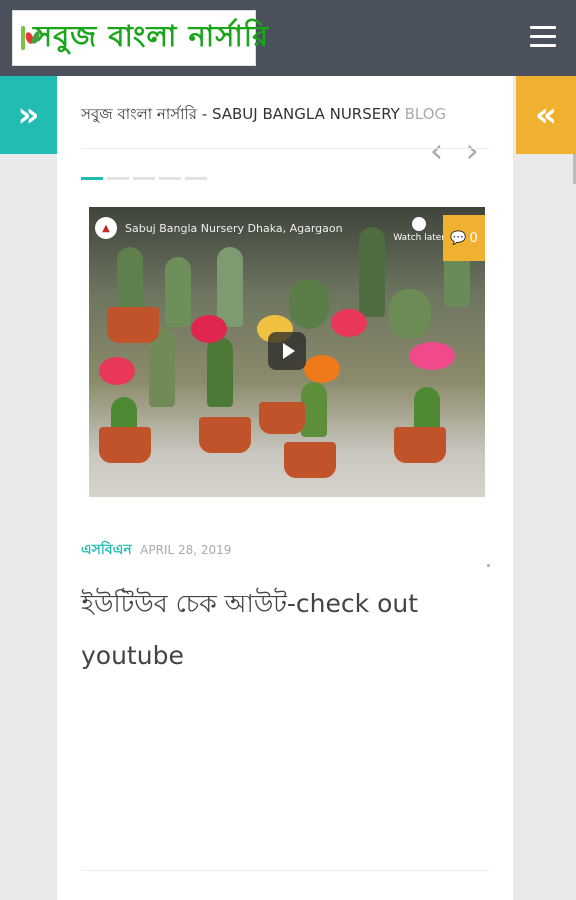 This screenshot has width=576, height=900. I want to click on post-date: APRIL 28, 2019, so click(186, 550).